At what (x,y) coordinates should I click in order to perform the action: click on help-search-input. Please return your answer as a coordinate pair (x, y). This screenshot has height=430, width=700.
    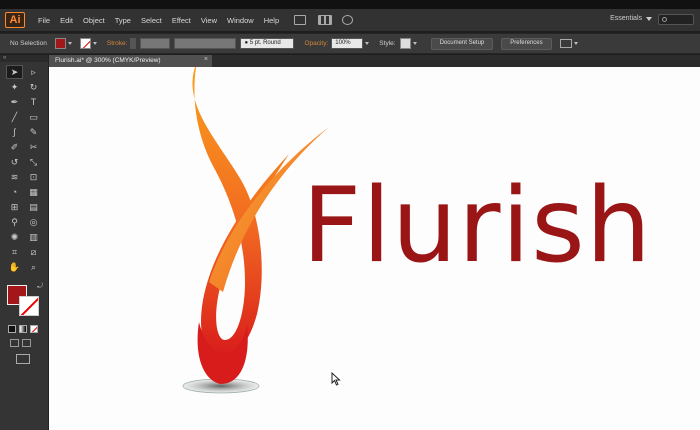
    Looking at the image, I should click on (676, 19).